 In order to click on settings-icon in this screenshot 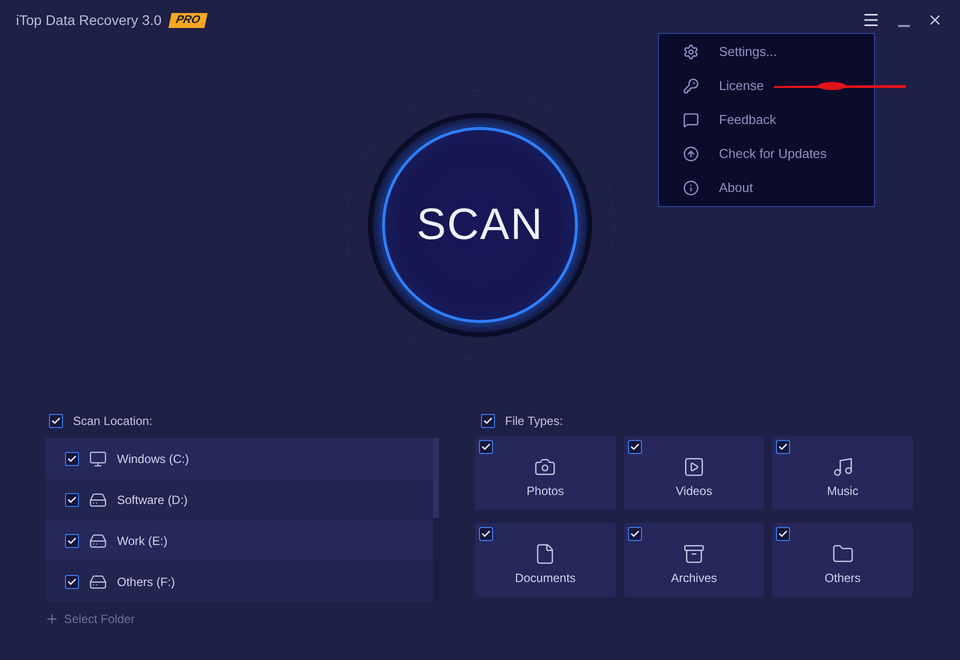, I will do `click(691, 52)`.